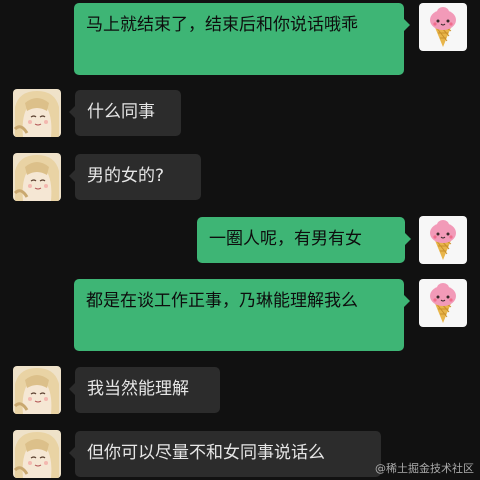  What do you see at coordinates (304, 240) in the screenshot?
I see `sent-message-bubble: 一圈人呢，有男有女` at bounding box center [304, 240].